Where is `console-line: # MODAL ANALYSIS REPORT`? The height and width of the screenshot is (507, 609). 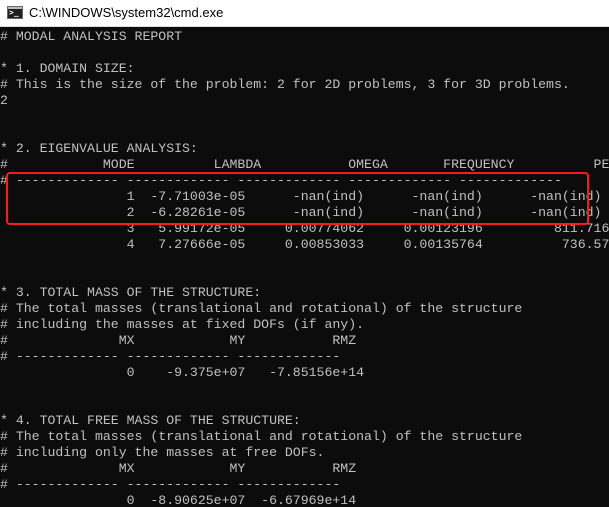
console-line: # MODAL ANALYSIS REPORT is located at coordinates (91, 36).